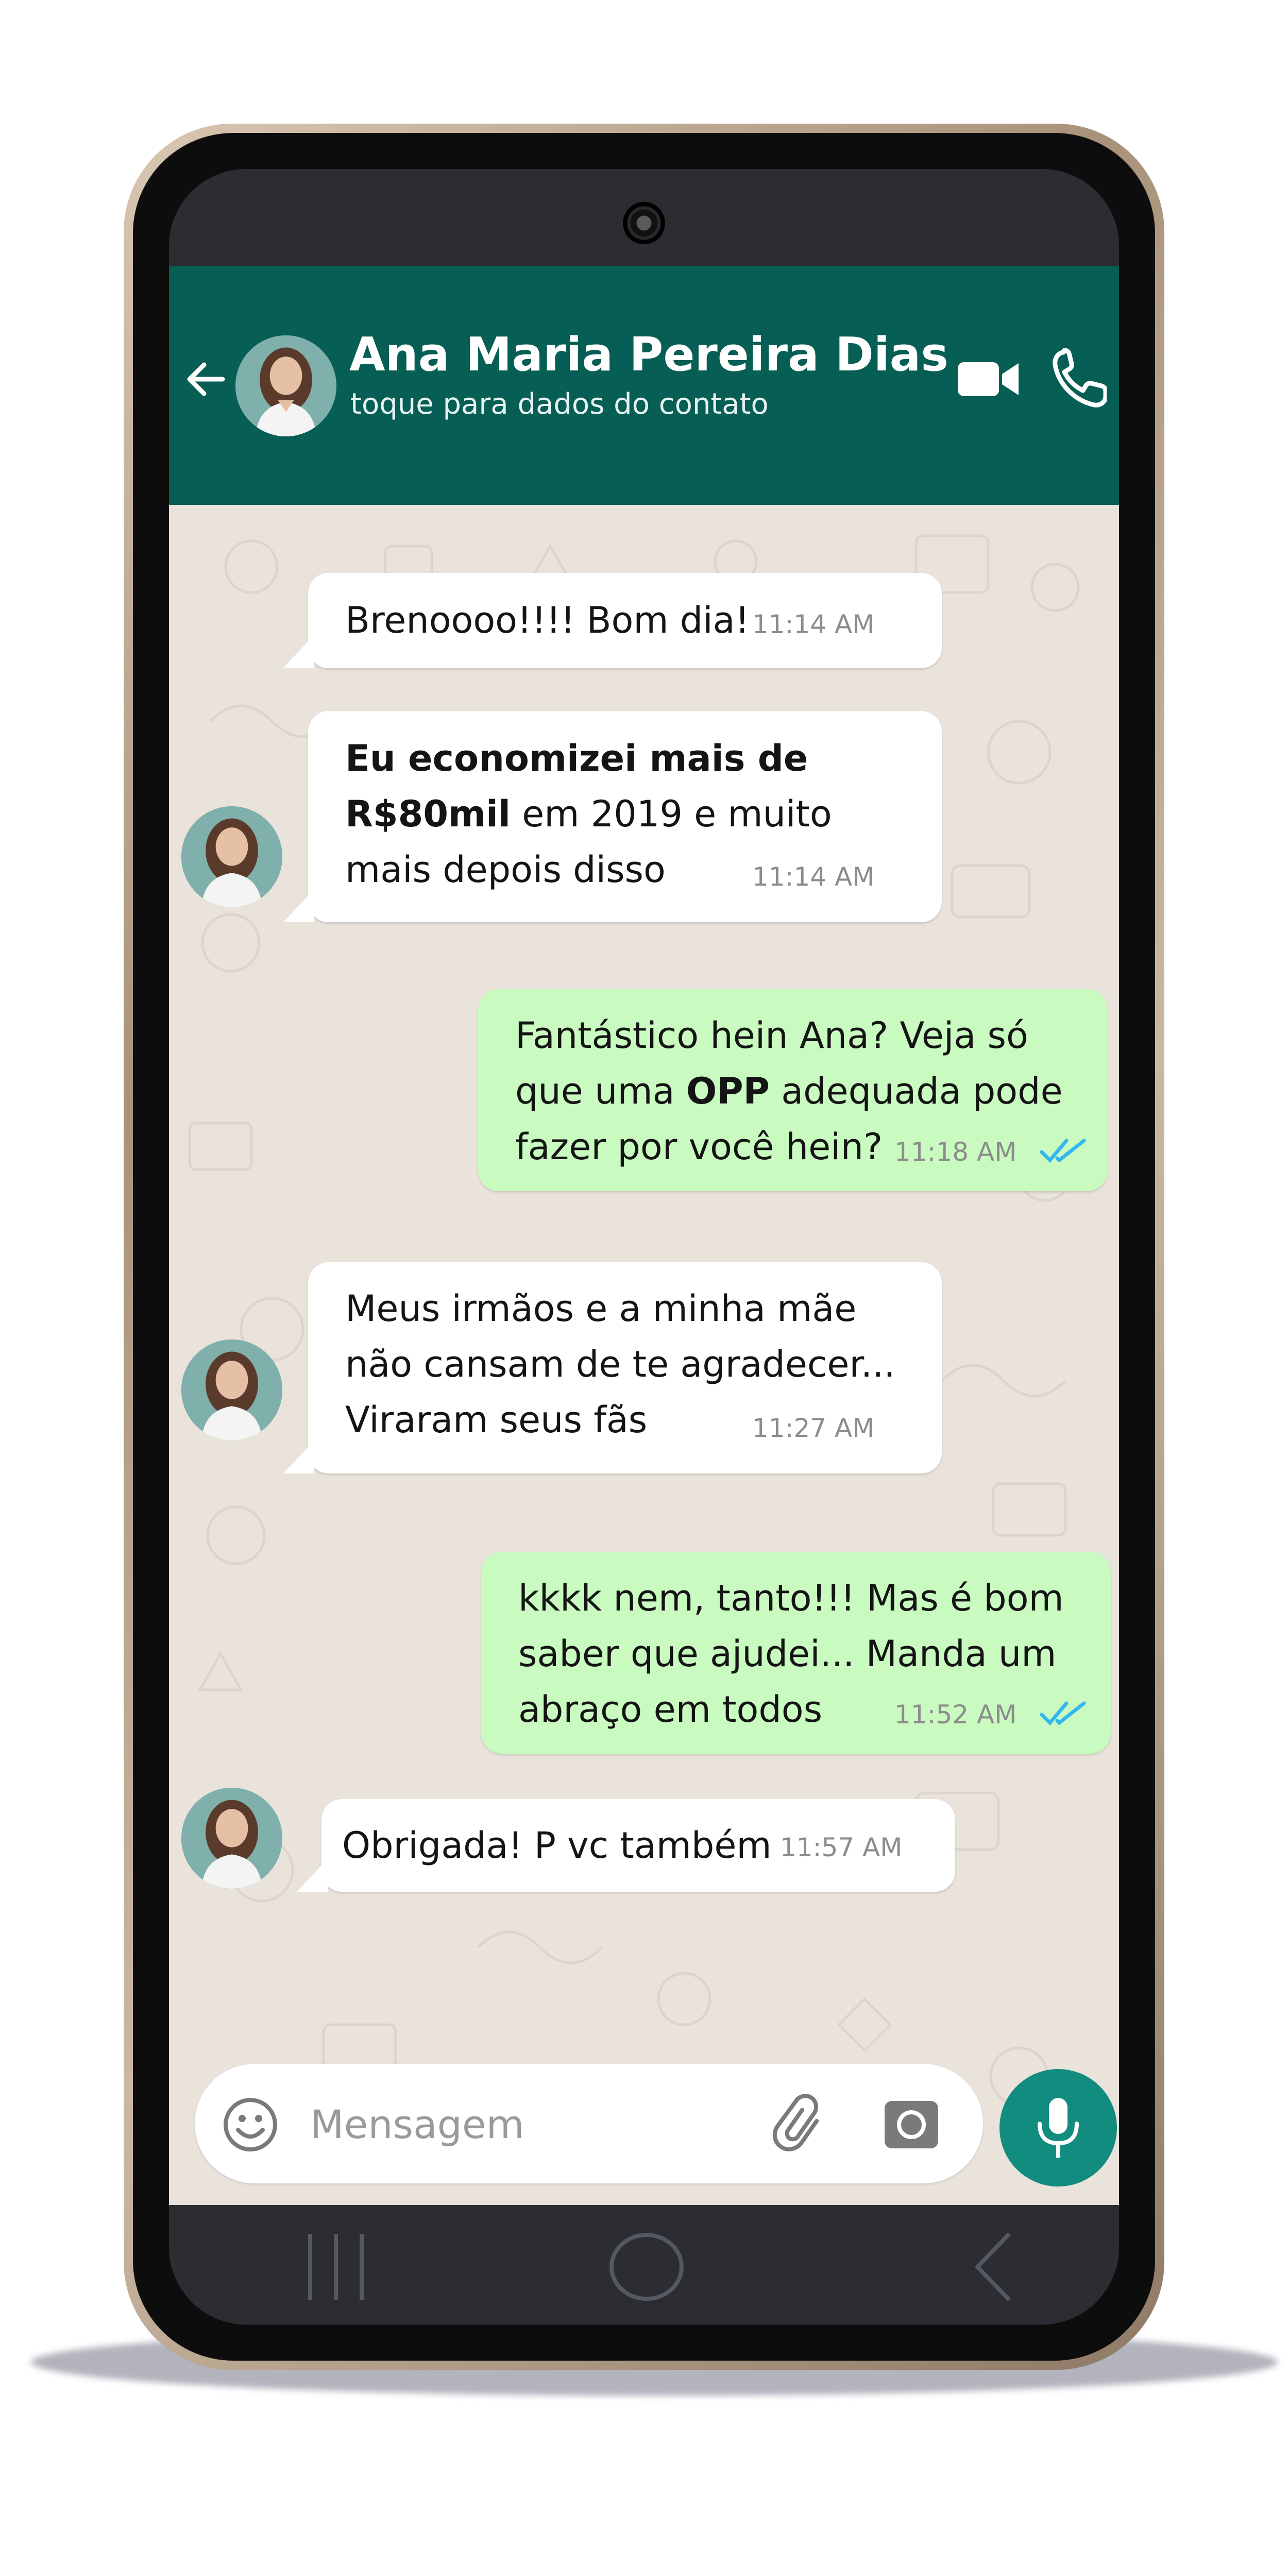 Image resolution: width=1288 pixels, height=2576 pixels. Describe the element at coordinates (771, 1035) in the screenshot. I see `message-line: Fantástico hein Ana? Veja só` at that location.